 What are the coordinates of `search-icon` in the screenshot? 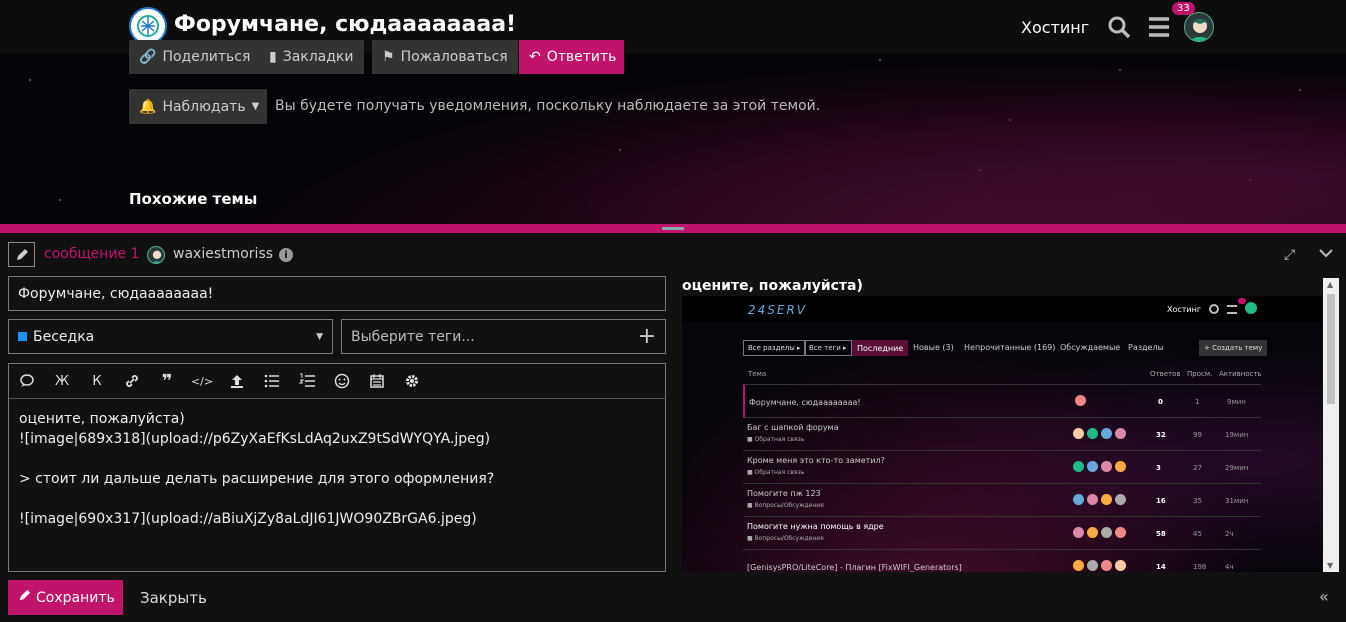 It's located at (1119, 27).